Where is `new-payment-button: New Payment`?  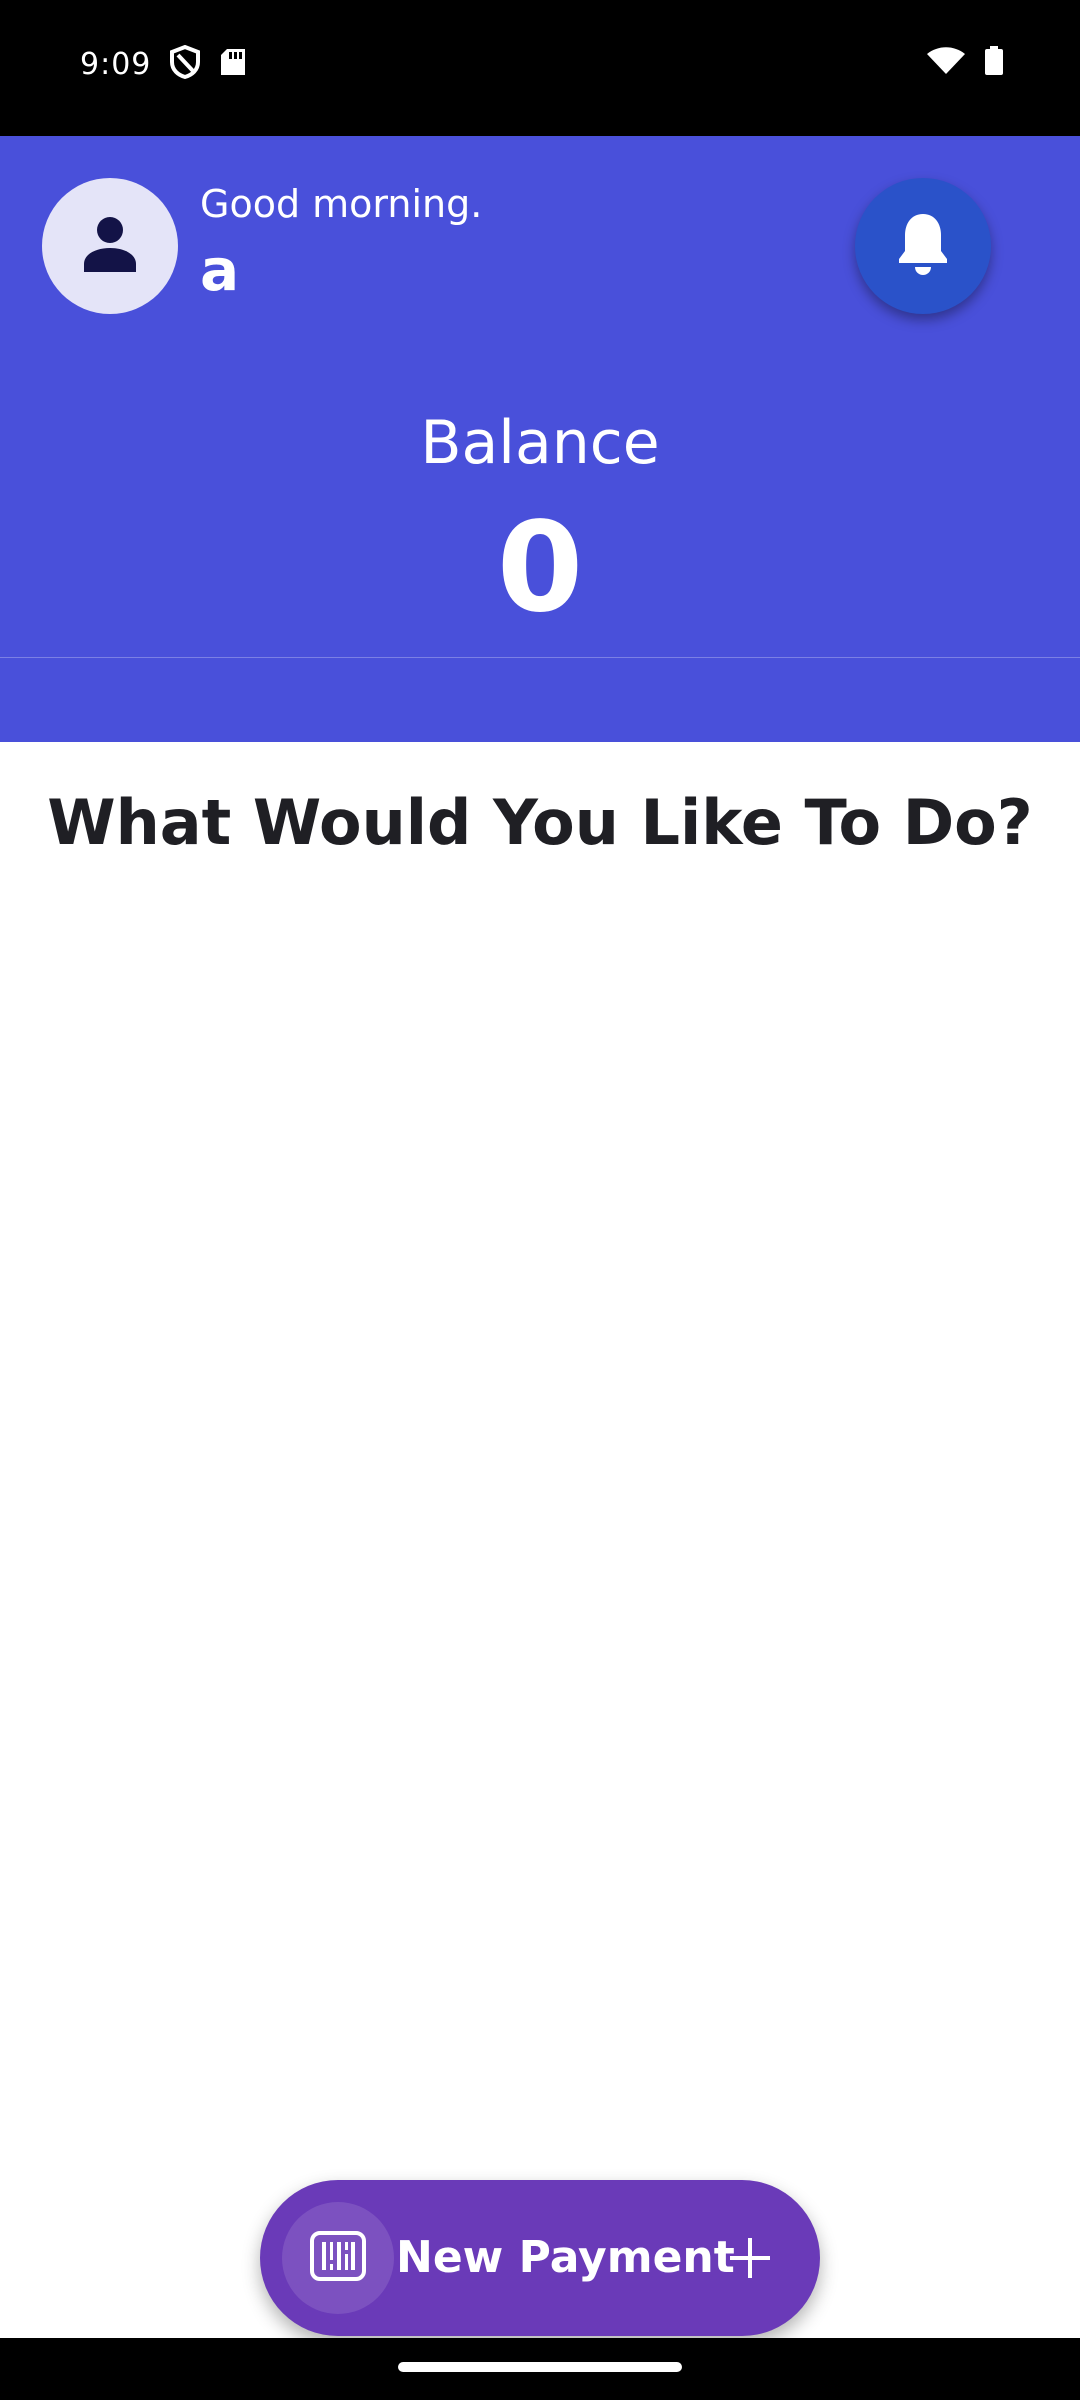
new-payment-button: New Payment is located at coordinates (540, 2258).